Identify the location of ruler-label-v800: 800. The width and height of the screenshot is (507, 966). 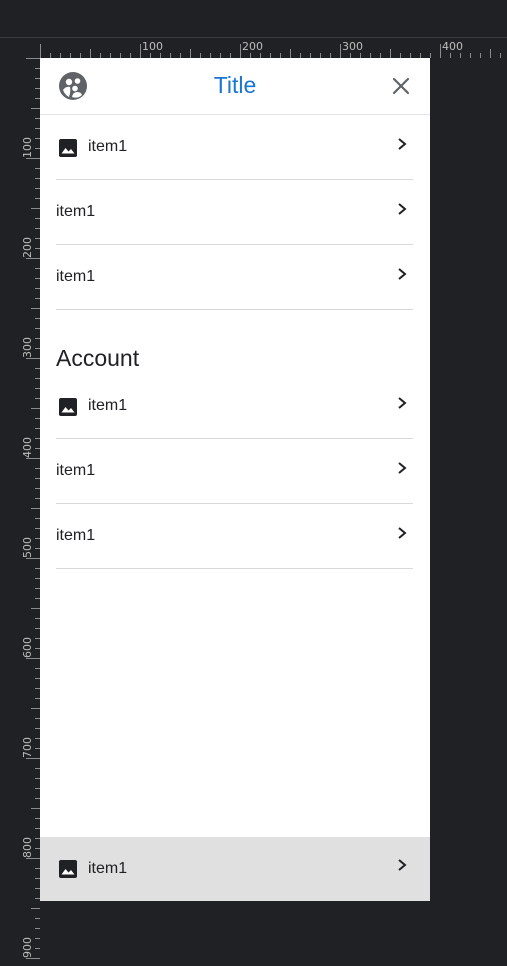
(27, 847).